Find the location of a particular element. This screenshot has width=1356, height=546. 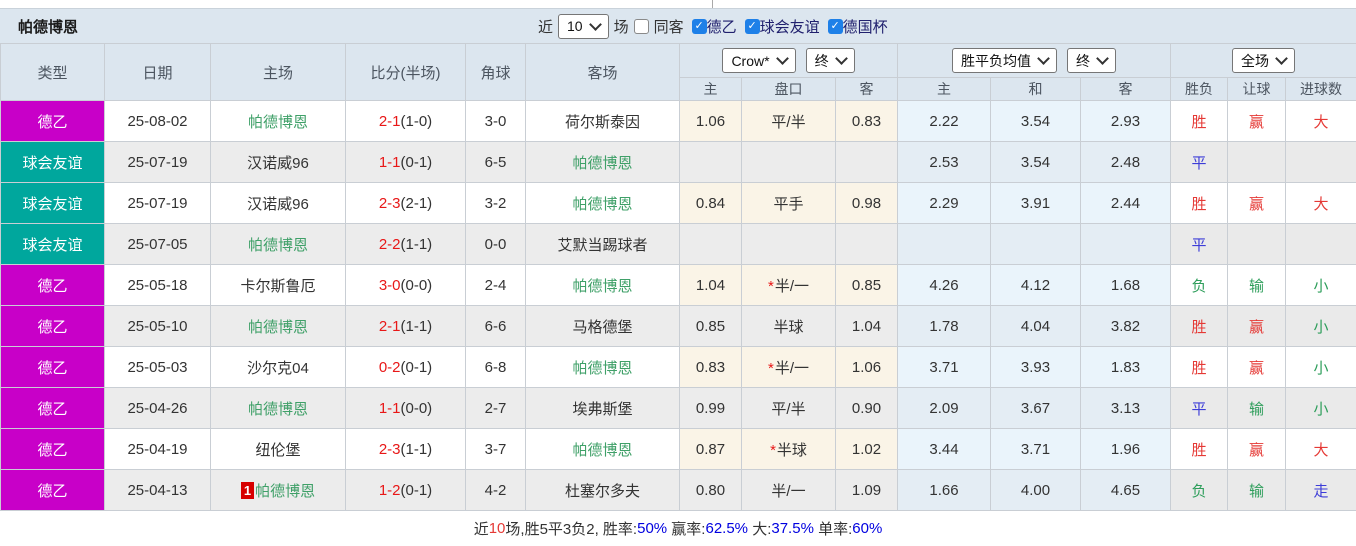

corner-score: 3-7 is located at coordinates (495, 449).